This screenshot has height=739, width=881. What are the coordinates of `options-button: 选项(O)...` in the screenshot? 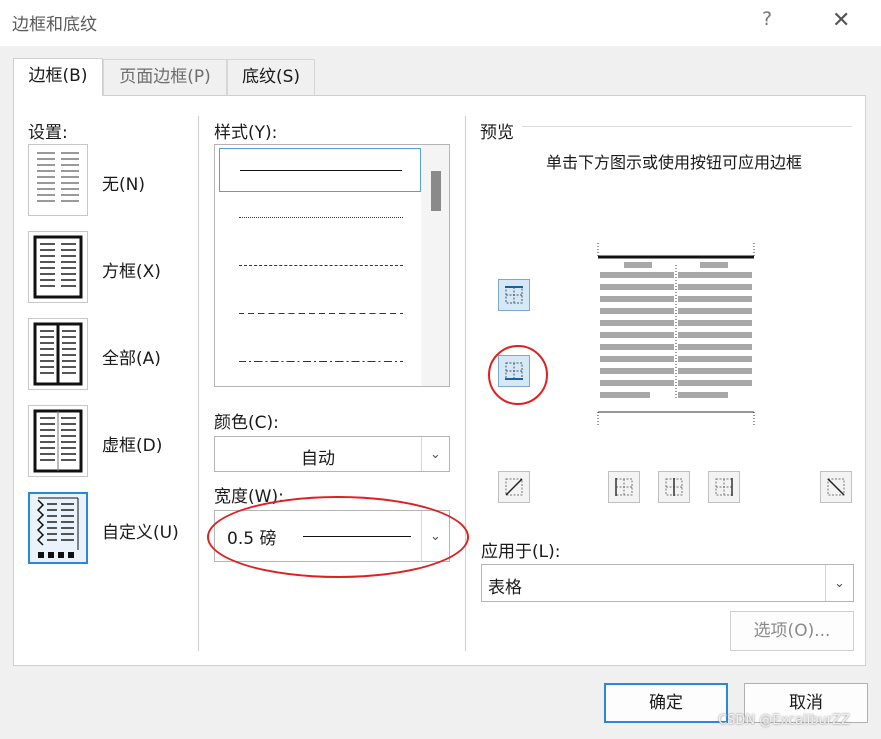 It's located at (792, 631).